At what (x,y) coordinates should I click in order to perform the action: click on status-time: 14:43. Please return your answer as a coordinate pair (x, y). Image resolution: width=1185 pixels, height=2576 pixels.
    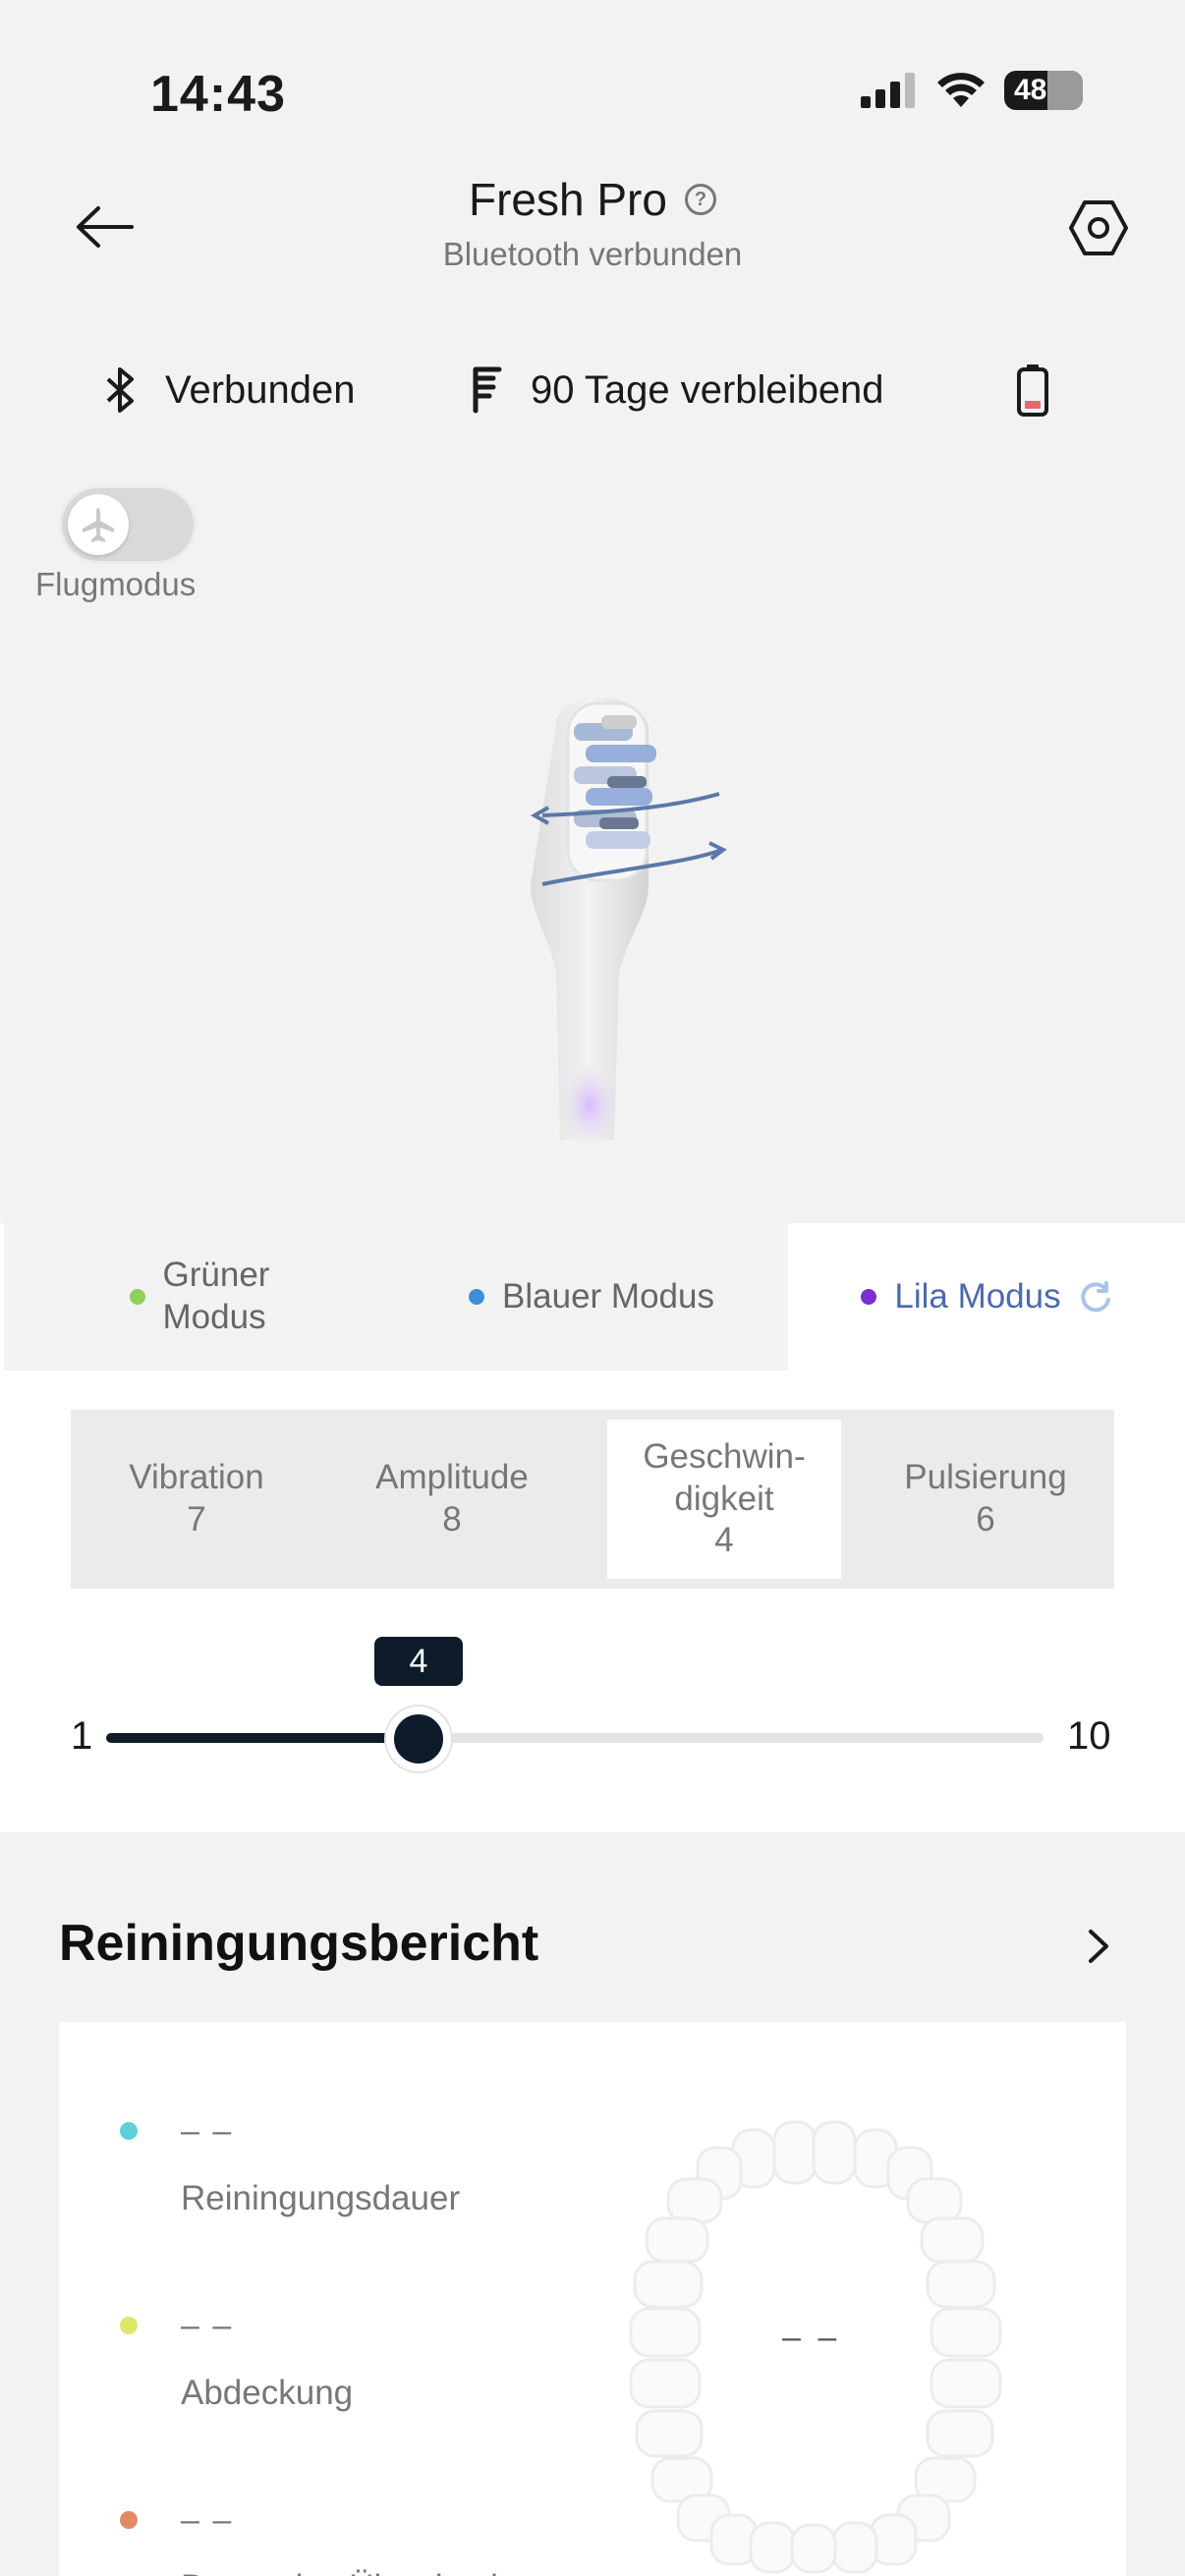
    Looking at the image, I should click on (218, 94).